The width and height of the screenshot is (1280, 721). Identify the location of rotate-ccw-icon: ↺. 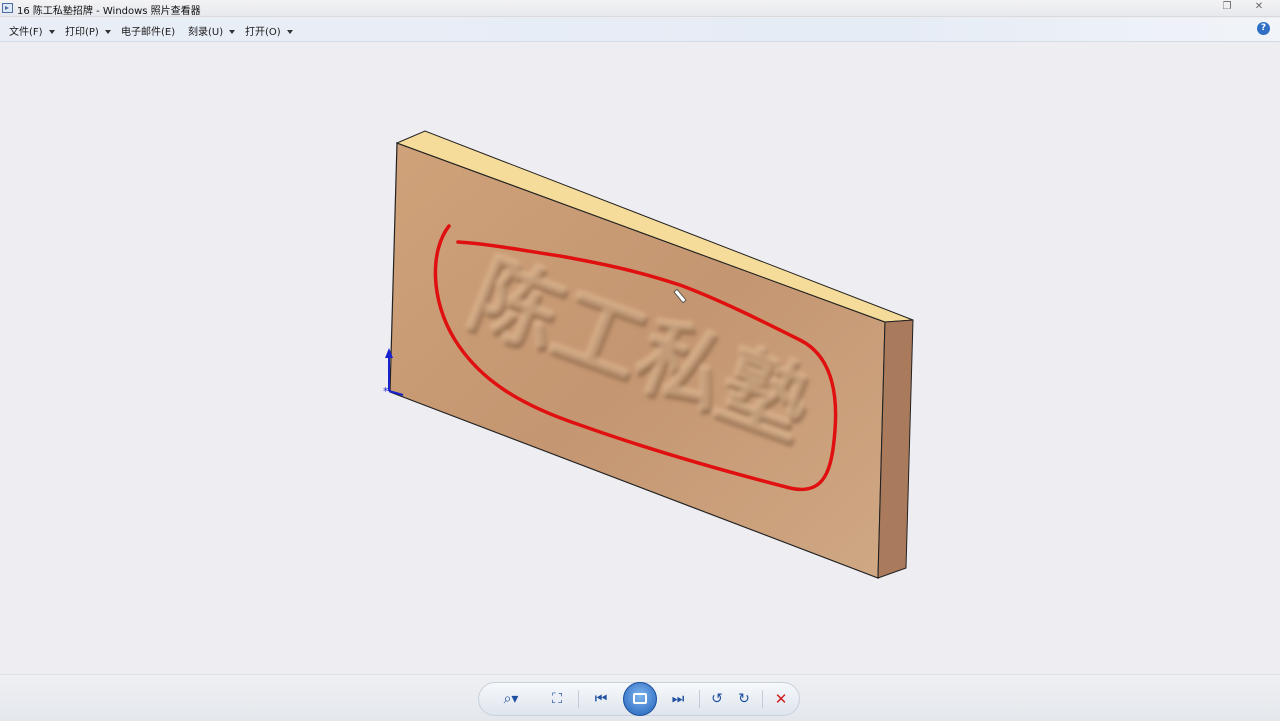
(717, 699).